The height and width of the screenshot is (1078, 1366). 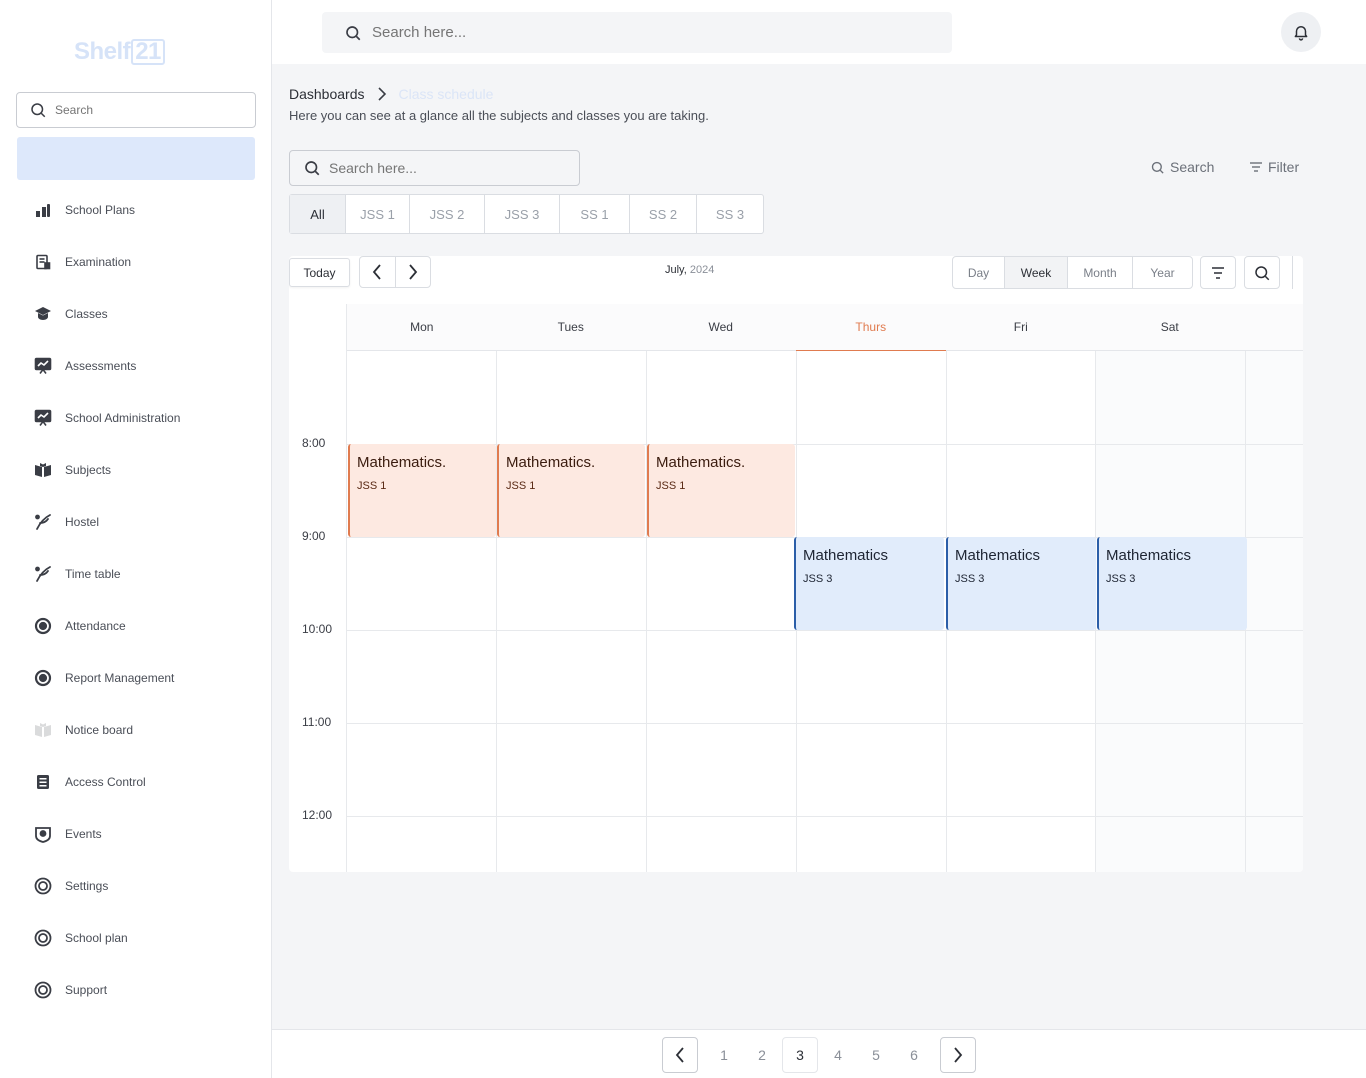 What do you see at coordinates (135, 626) in the screenshot?
I see `sidebar-item-attendance: Attendance` at bounding box center [135, 626].